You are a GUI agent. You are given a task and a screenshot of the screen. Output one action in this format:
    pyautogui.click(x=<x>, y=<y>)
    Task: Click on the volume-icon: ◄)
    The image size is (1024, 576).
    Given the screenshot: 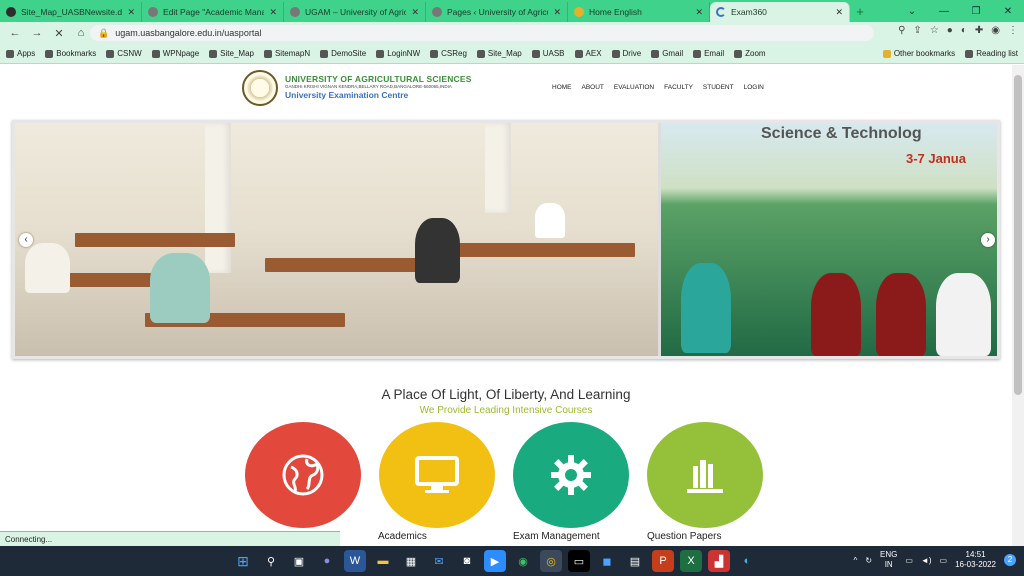 What is the action you would take?
    pyautogui.click(x=926, y=560)
    